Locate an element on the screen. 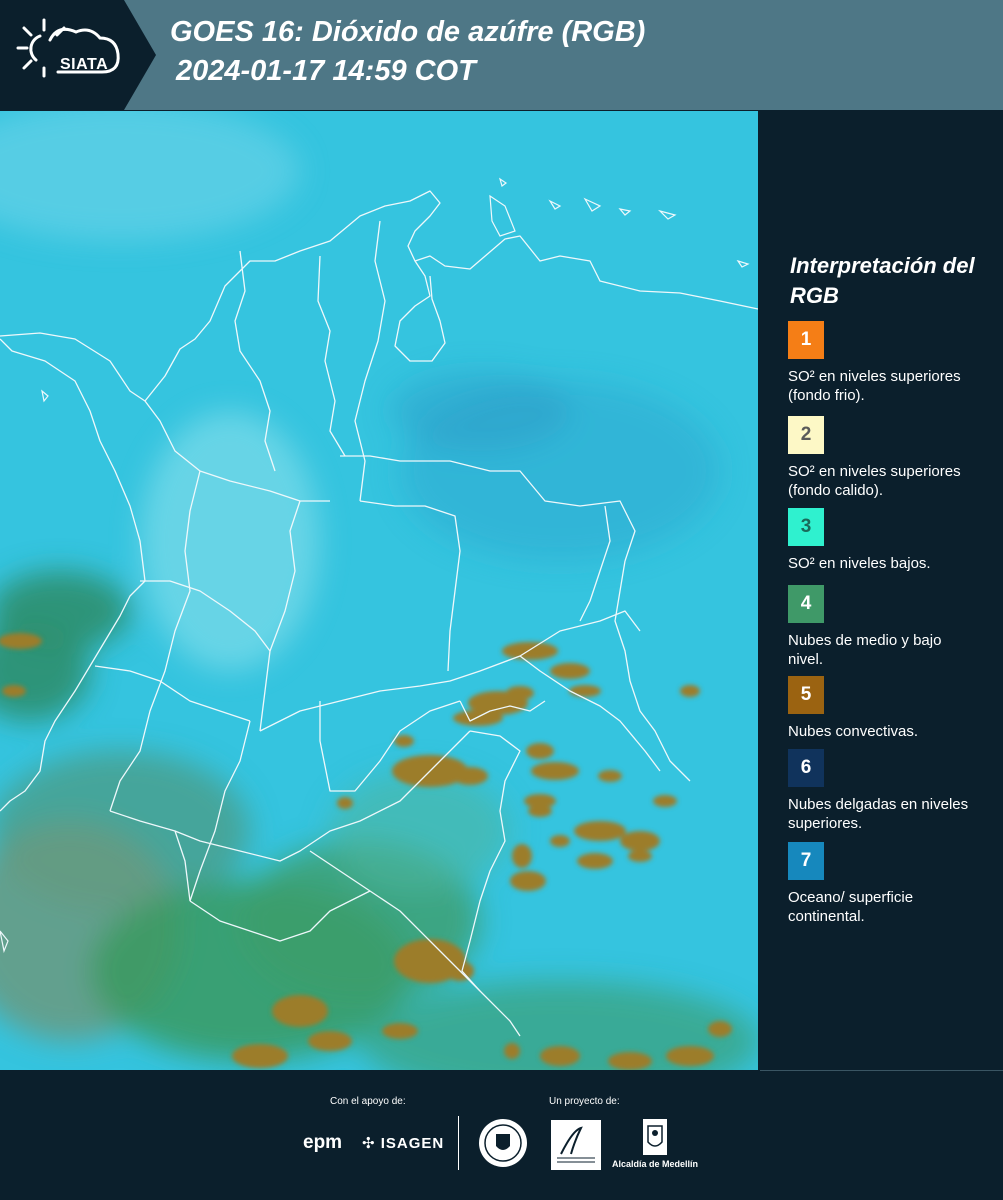 This screenshot has width=1003, height=1200. legend-title: Interpretación del RGB is located at coordinates (882, 280).